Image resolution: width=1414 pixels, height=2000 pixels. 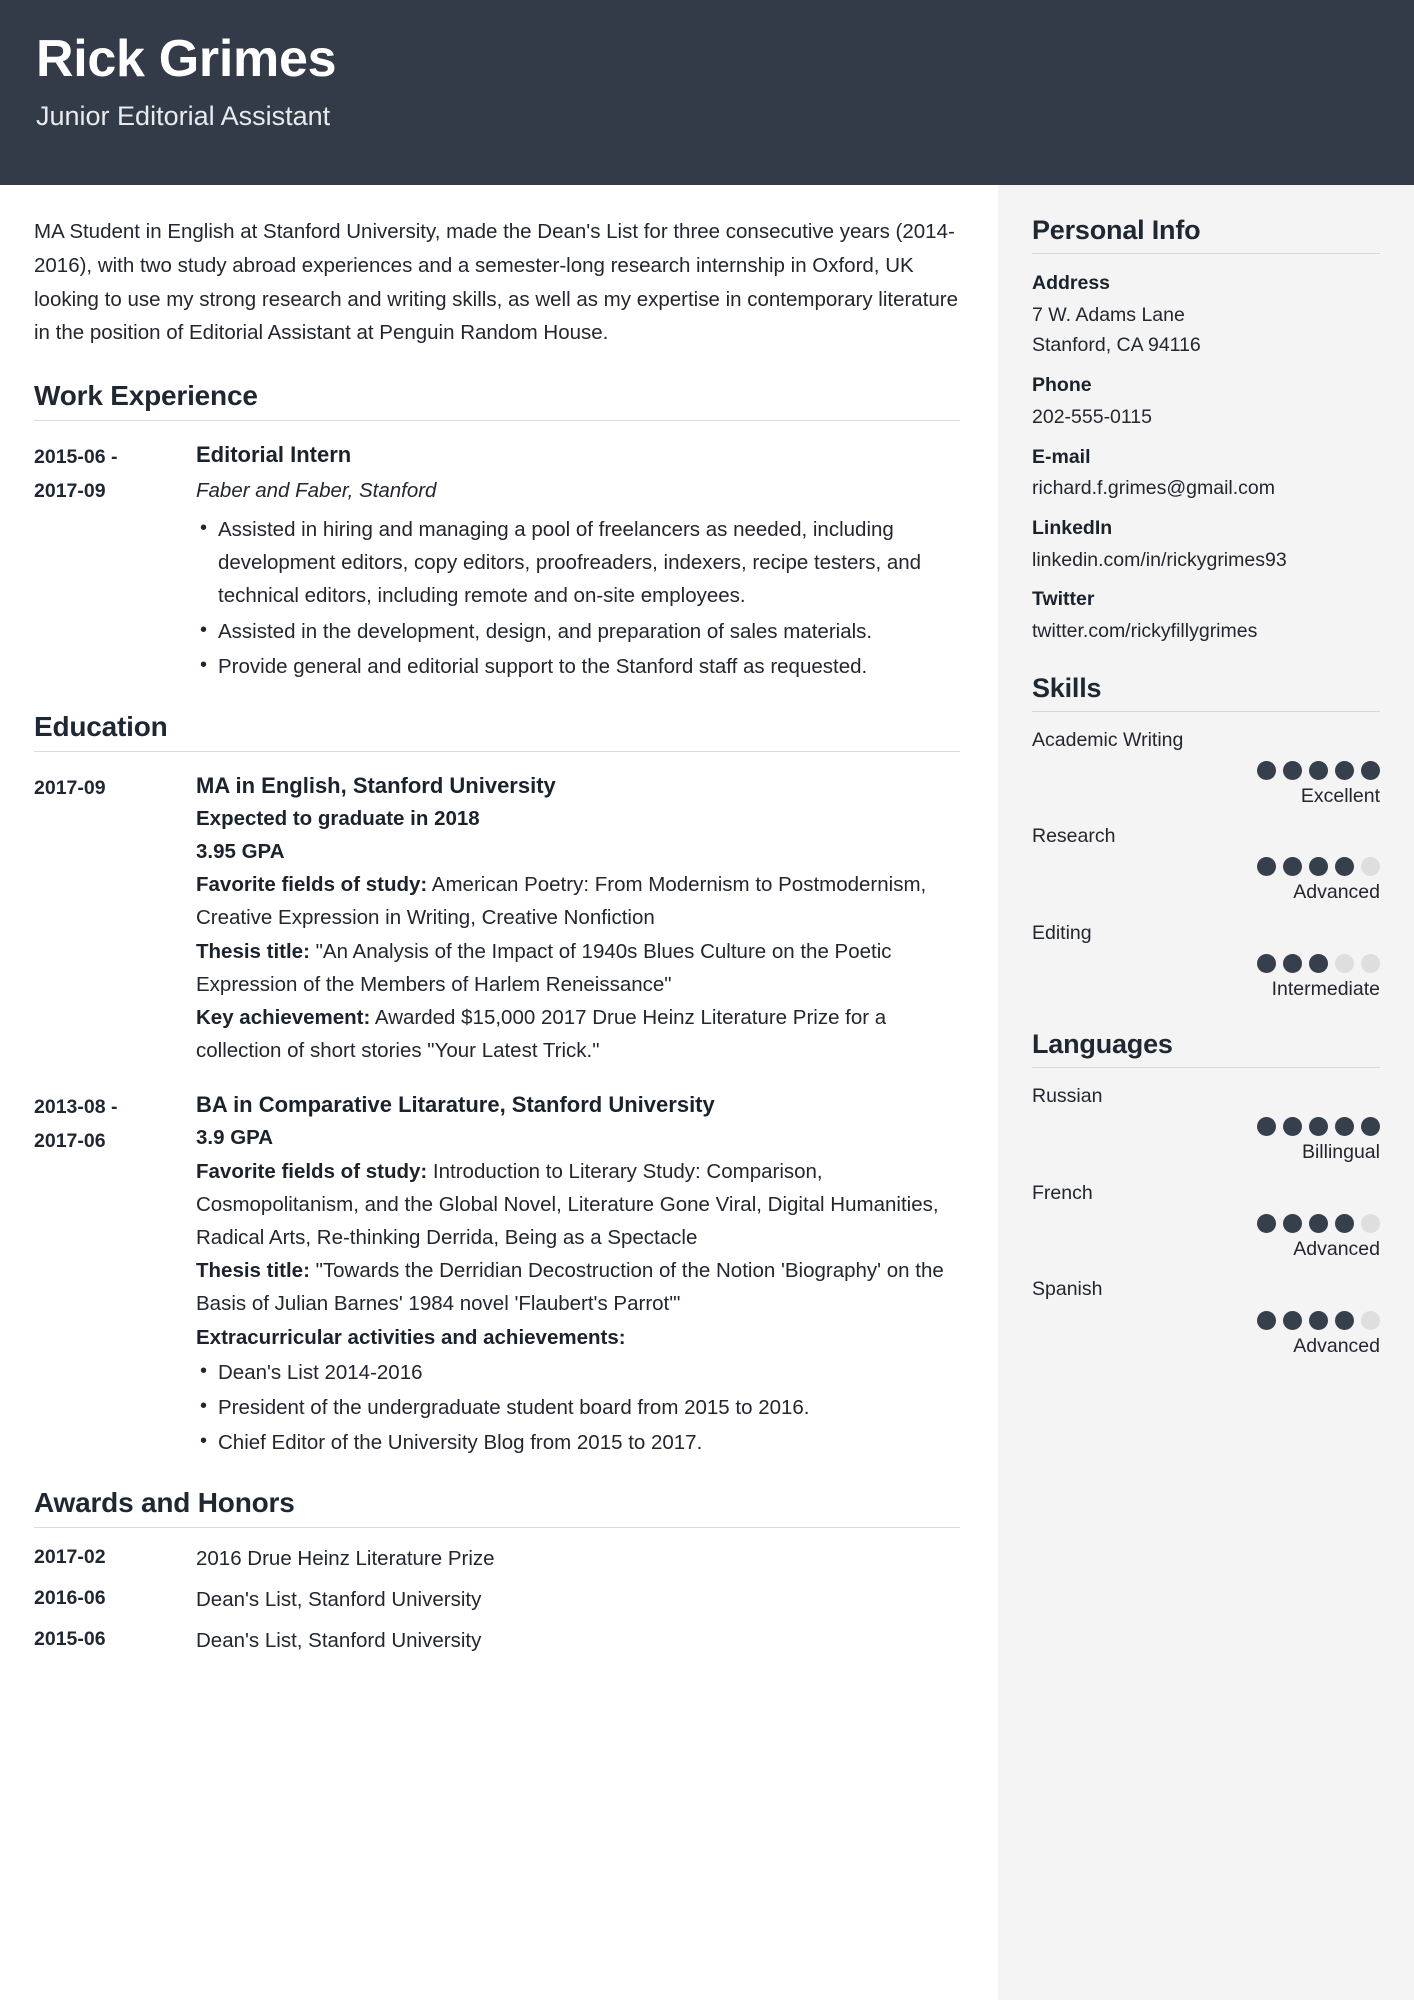 What do you see at coordinates (70, 1598) in the screenshot?
I see `award-date: 2016-06` at bounding box center [70, 1598].